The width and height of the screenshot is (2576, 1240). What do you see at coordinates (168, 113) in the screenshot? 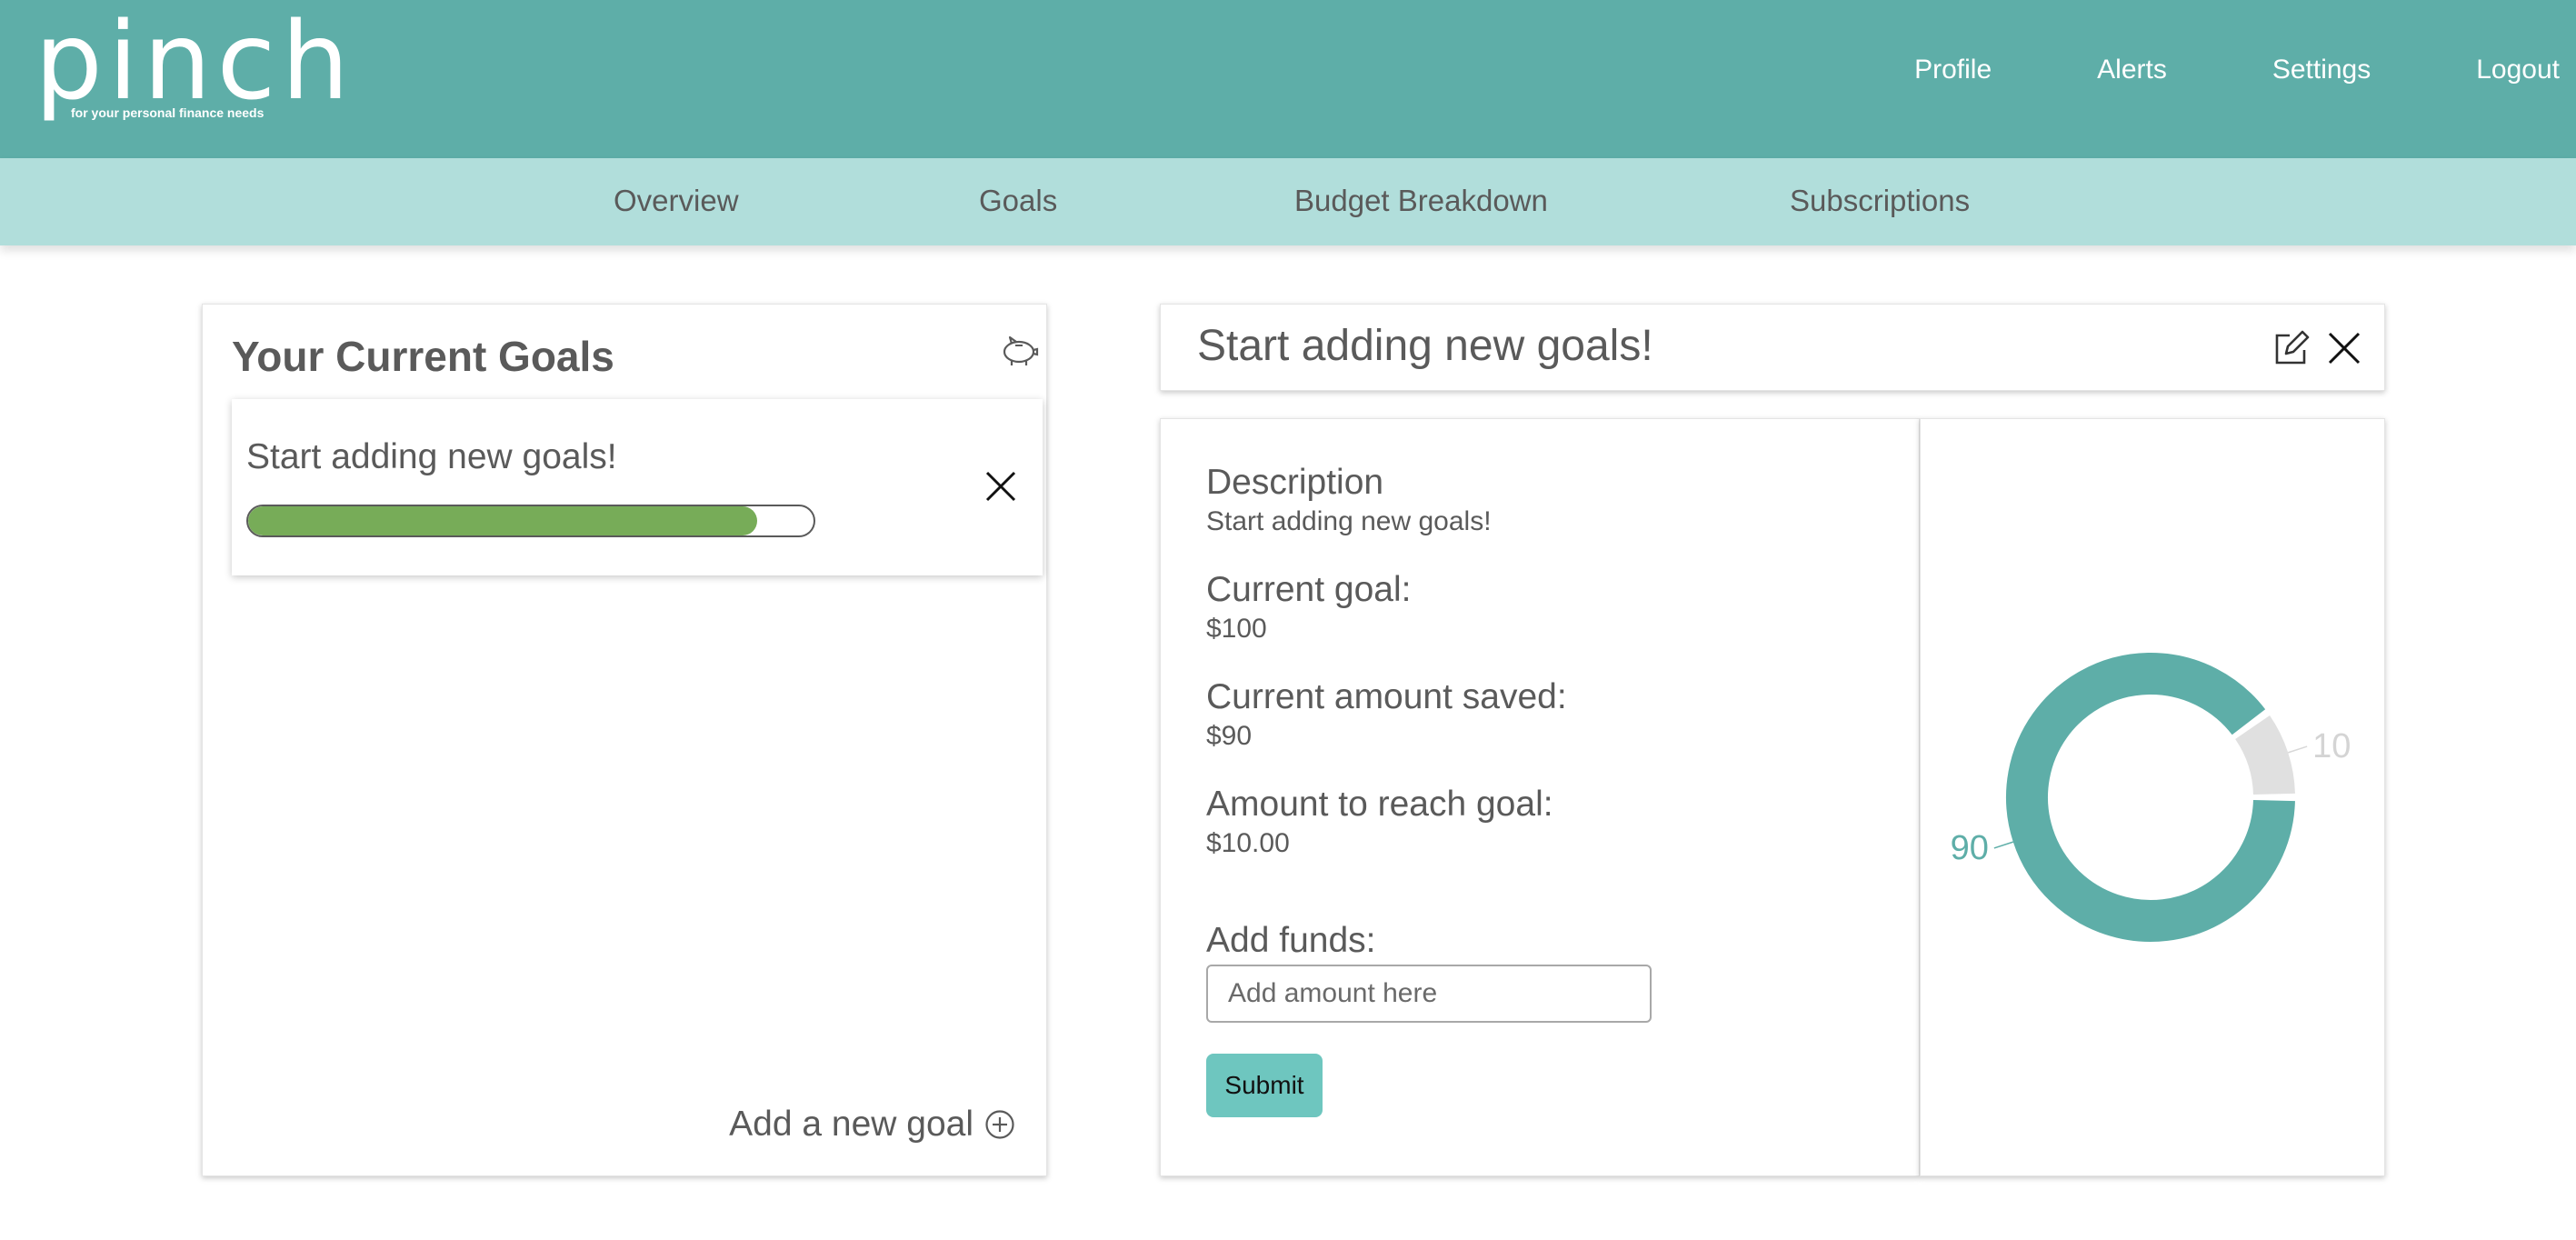
I see `logo-tagline: for your personal finance needs` at bounding box center [168, 113].